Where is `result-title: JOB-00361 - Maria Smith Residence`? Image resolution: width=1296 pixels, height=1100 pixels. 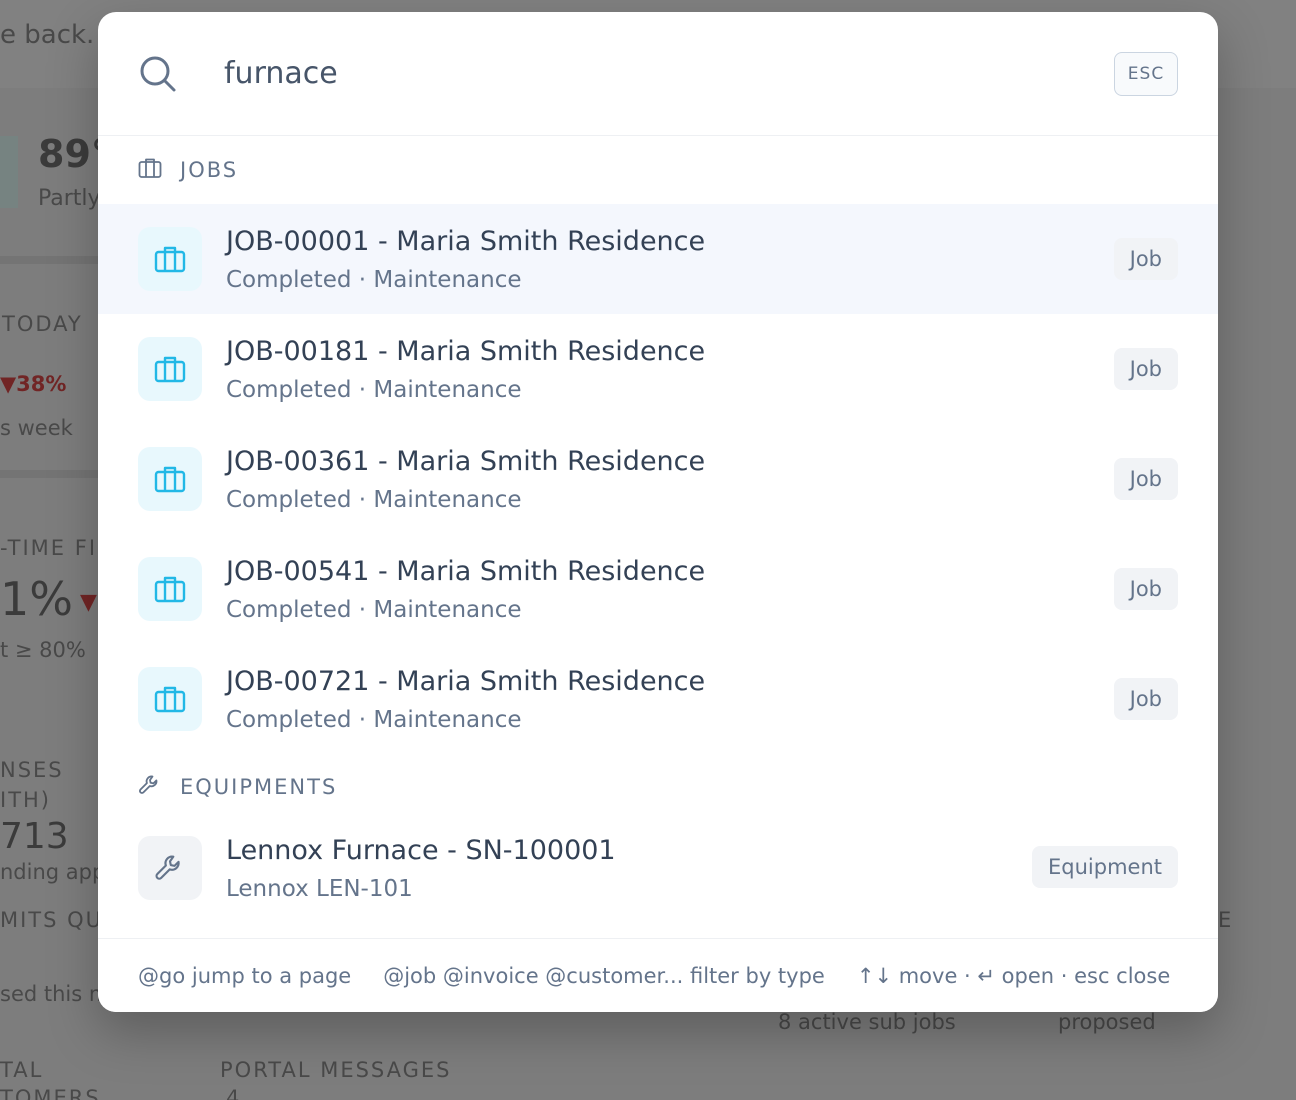
result-title: JOB-00361 - Maria Smith Residence is located at coordinates (466, 461).